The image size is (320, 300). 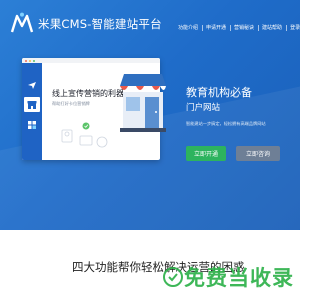 What do you see at coordinates (239, 278) in the screenshot?
I see `watermark-text: 免费当收录` at bounding box center [239, 278].